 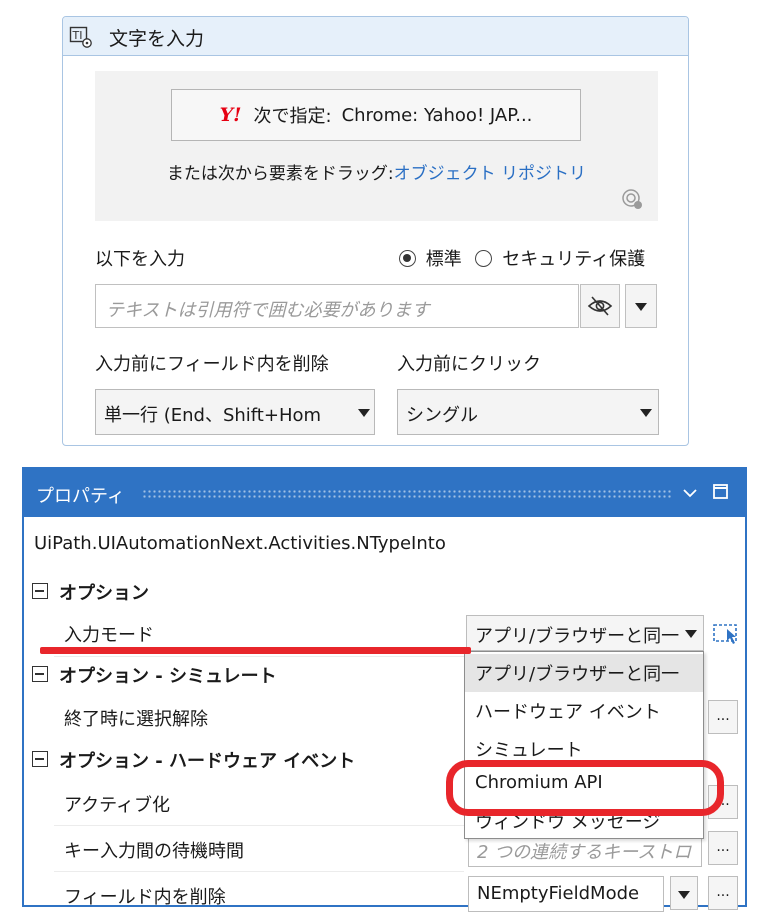 I want to click on input-mode-label: 入力モード, so click(x=109, y=635).